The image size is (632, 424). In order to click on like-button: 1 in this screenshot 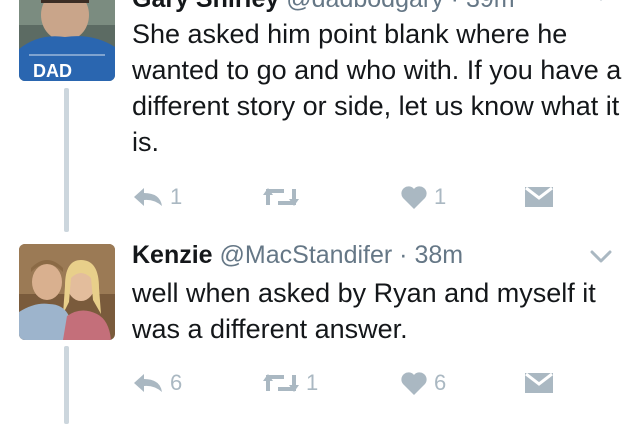, I will do `click(423, 197)`.